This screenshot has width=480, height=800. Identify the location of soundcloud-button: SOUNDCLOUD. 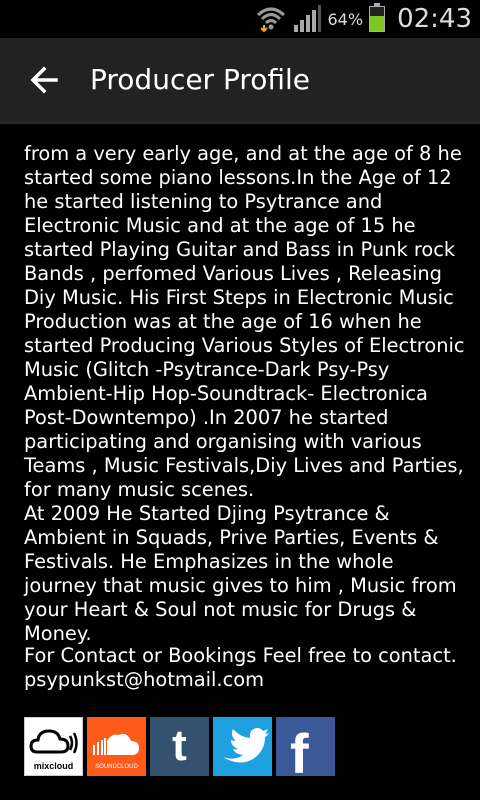
(116, 746).